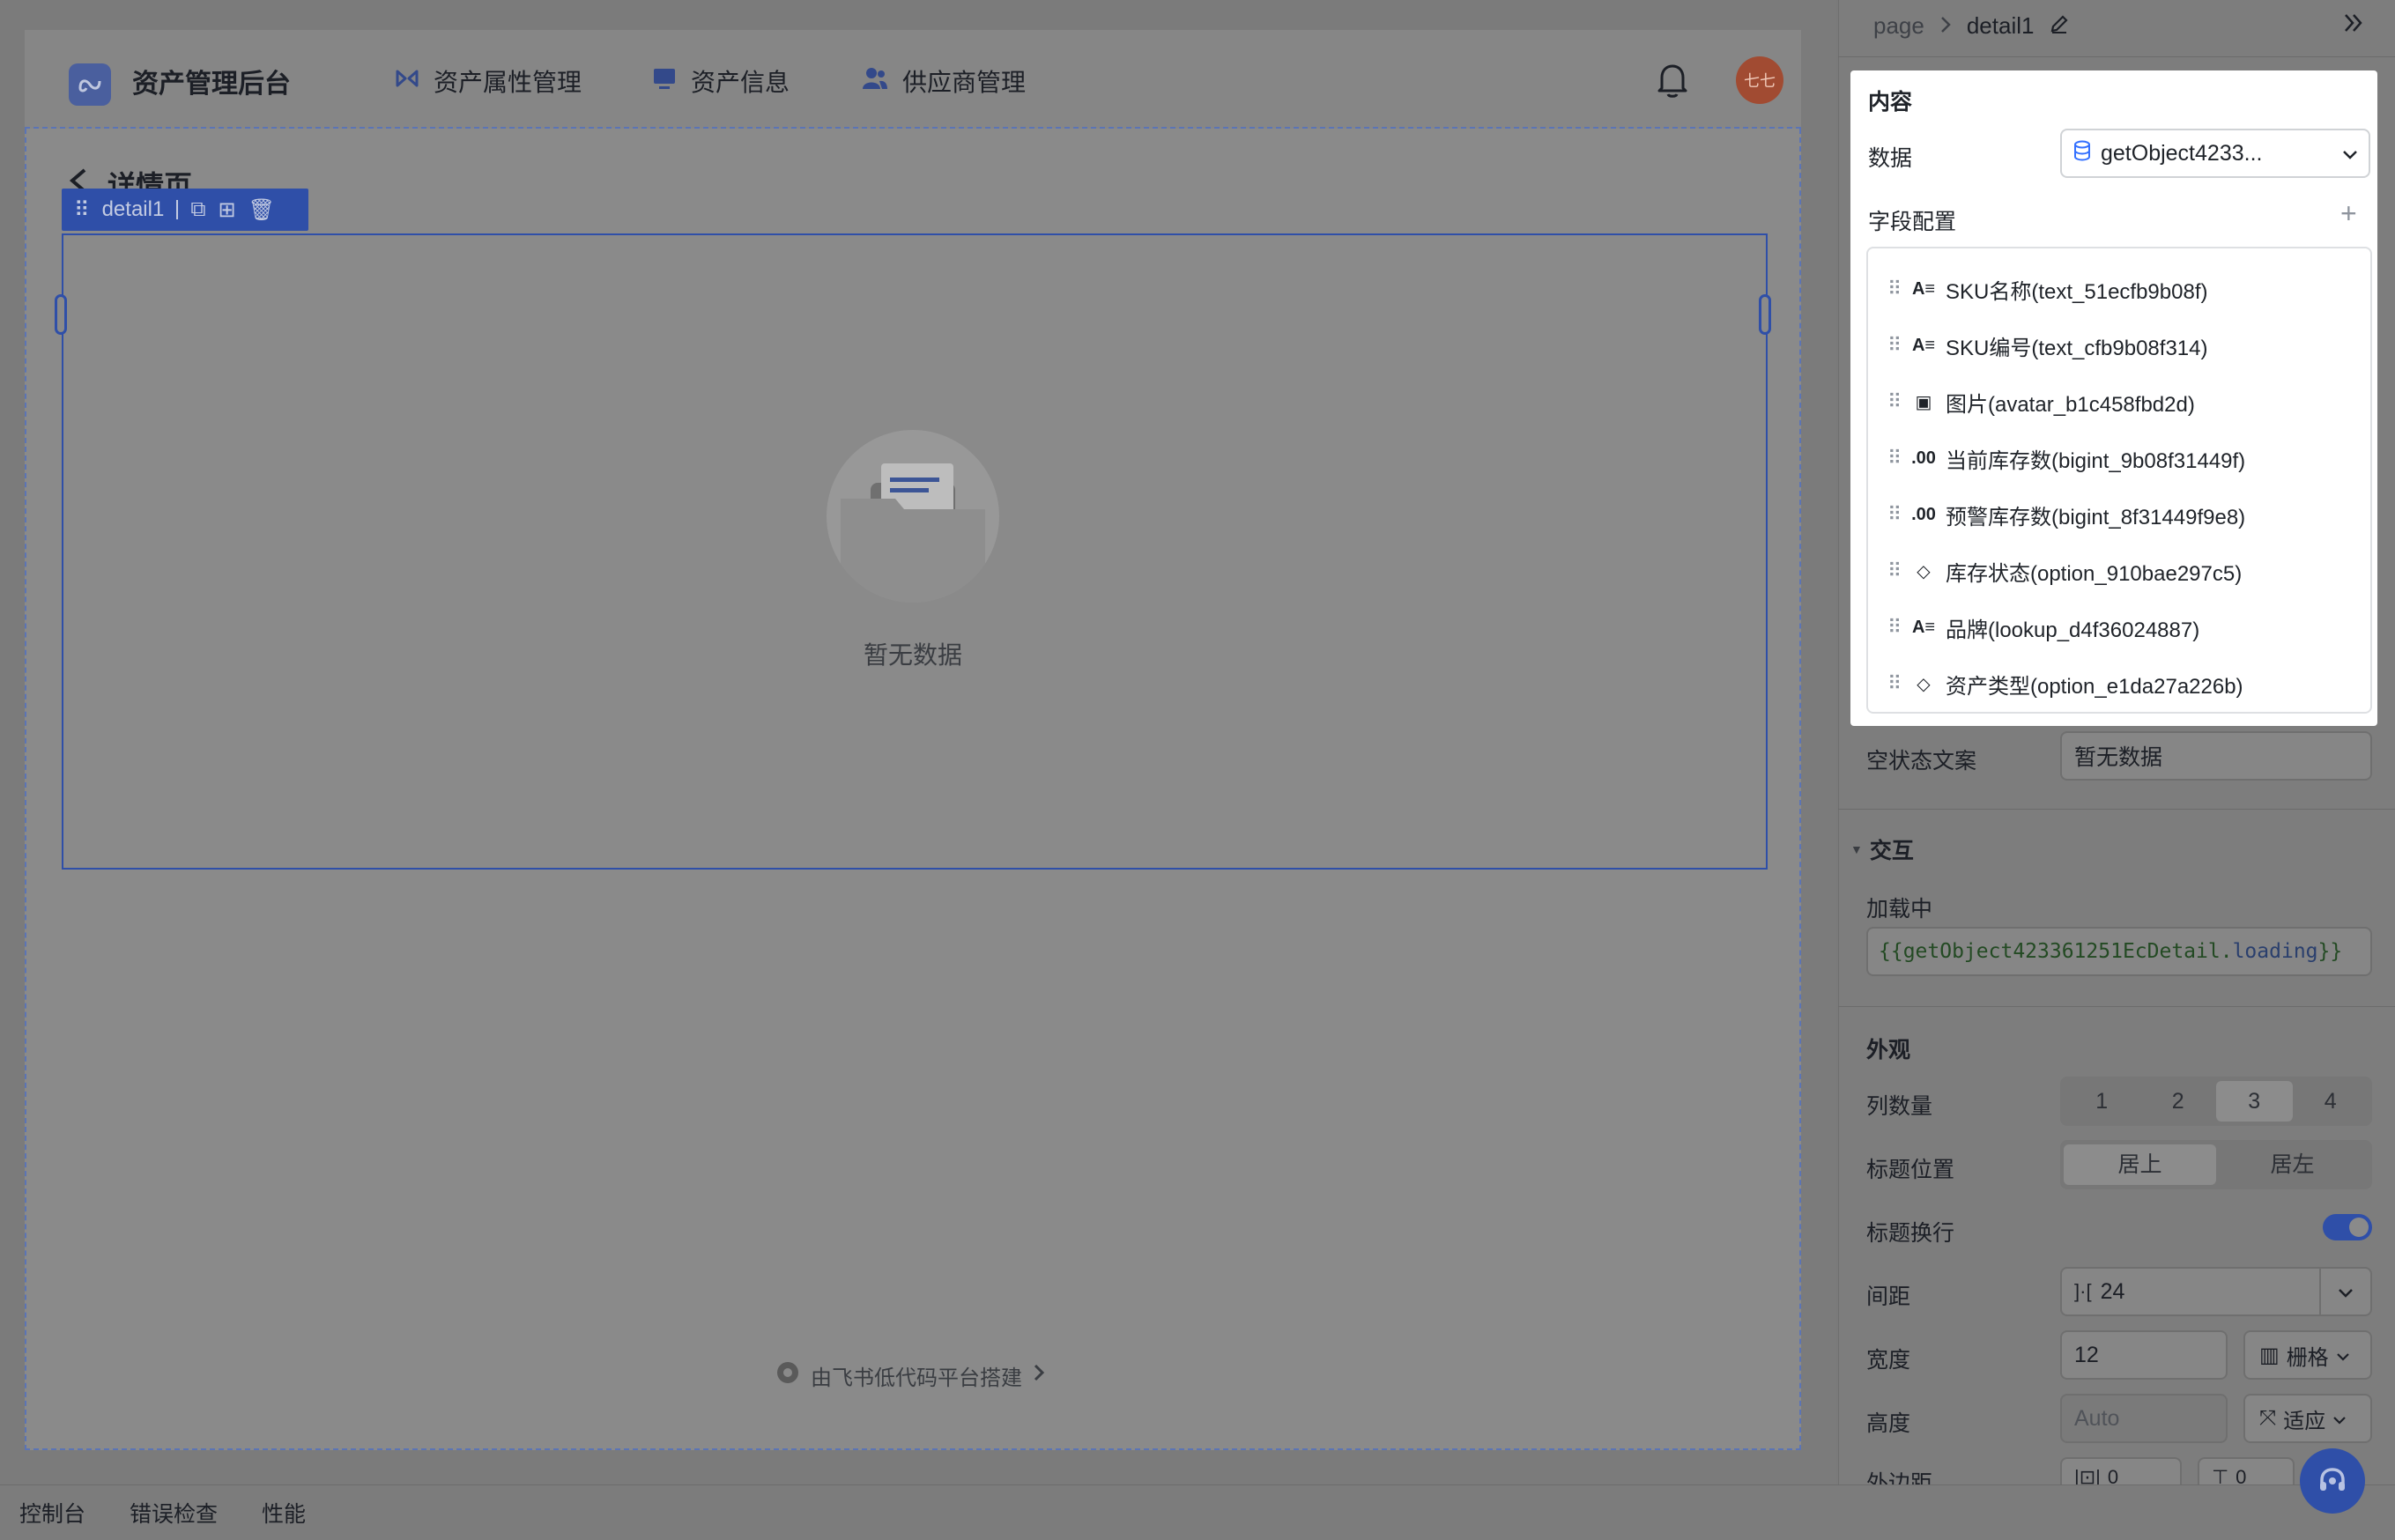 Image resolution: width=2395 pixels, height=1540 pixels. Describe the element at coordinates (910, 1375) in the screenshot. I see `platform-credit: 由飞书低代码平台搭建` at that location.